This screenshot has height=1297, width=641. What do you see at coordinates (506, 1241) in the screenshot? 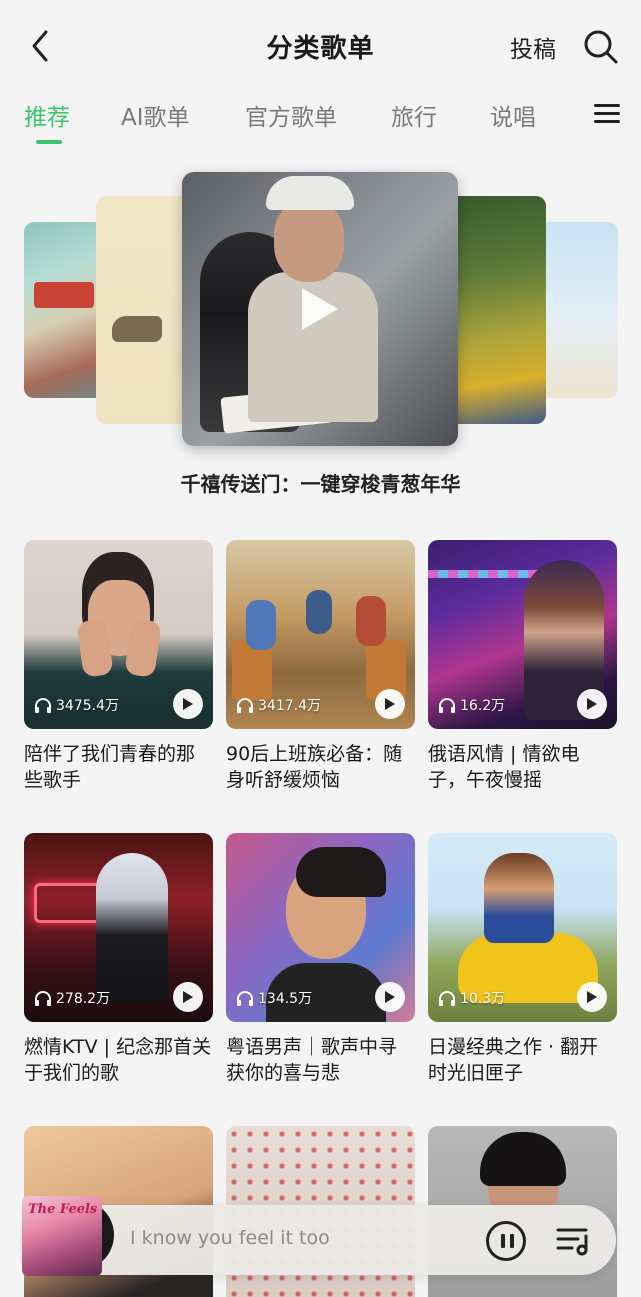
I see `pause-button` at bounding box center [506, 1241].